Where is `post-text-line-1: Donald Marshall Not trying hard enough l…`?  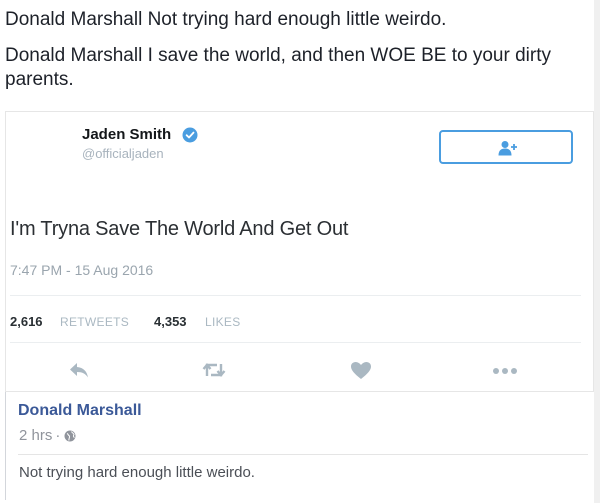 post-text-line-1: Donald Marshall Not trying hard enough l… is located at coordinates (226, 19).